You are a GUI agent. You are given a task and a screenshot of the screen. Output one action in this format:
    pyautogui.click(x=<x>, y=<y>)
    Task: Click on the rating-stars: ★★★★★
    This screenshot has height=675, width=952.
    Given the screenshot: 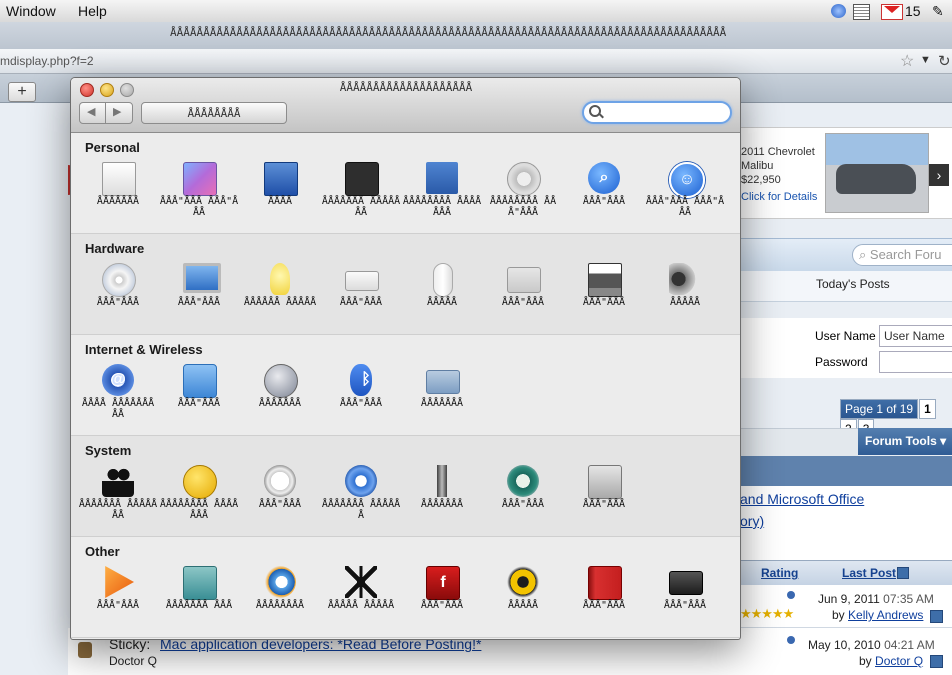 What is the action you would take?
    pyautogui.click(x=767, y=613)
    